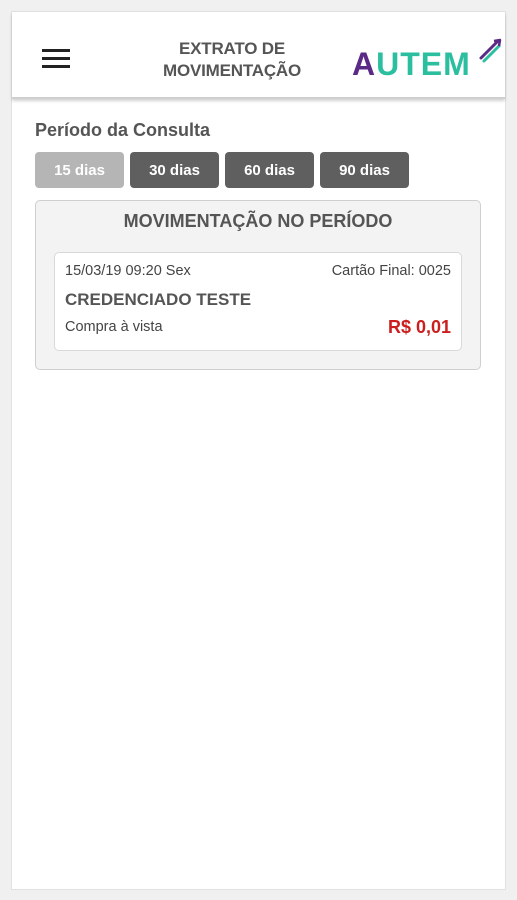  Describe the element at coordinates (222, 170) in the screenshot. I see `period-filter: 15 dias 30 dias 60 dias 90 dias` at that location.